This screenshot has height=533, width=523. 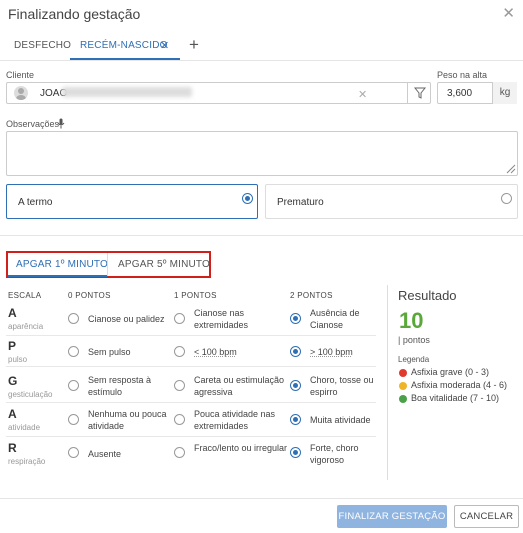 I want to click on legend-dot-yellow-icon, so click(x=403, y=386).